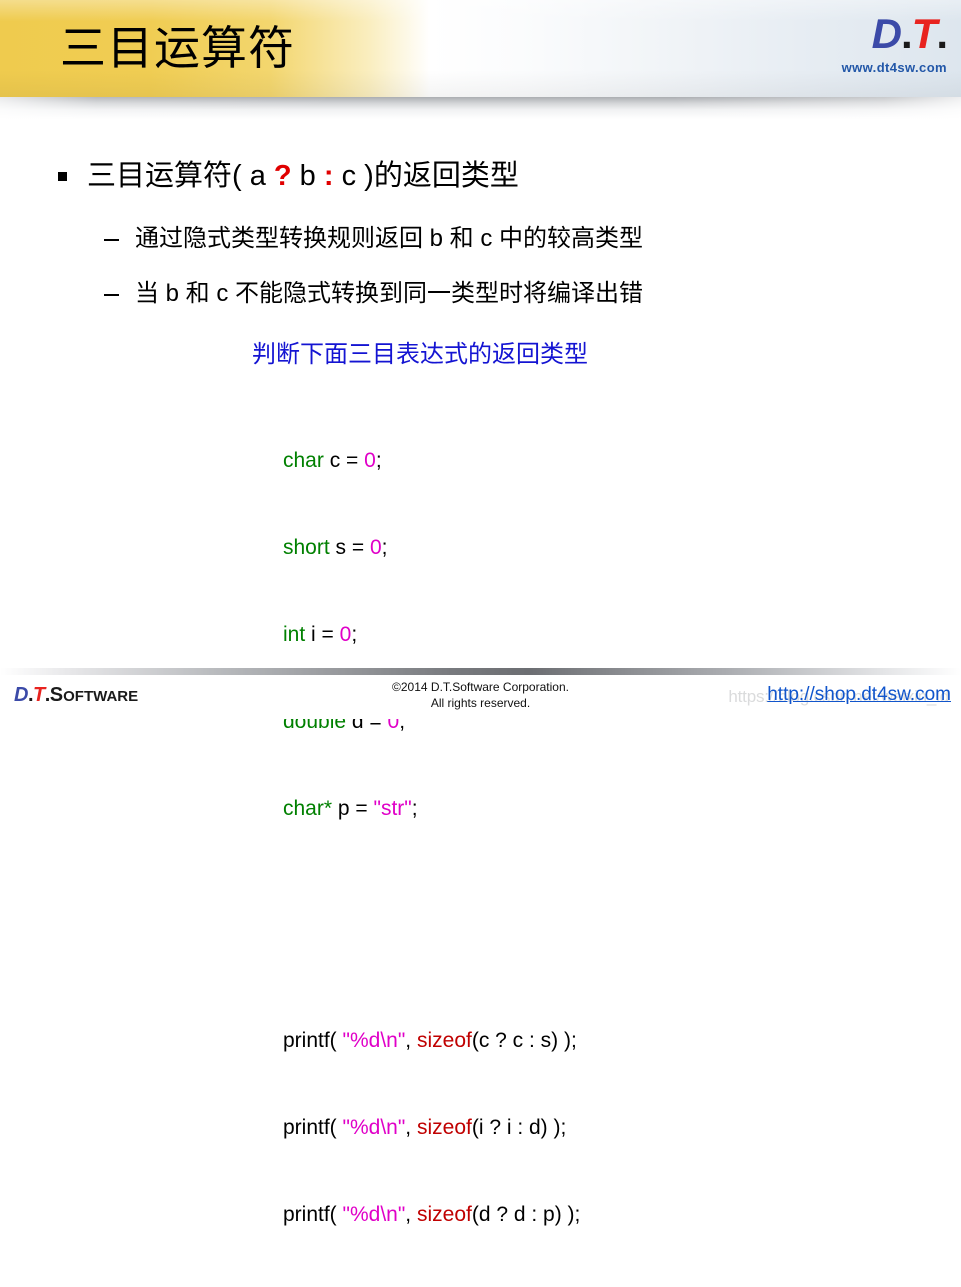 The image size is (961, 1287). What do you see at coordinates (389, 293) in the screenshot?
I see `bullet-level2-2-text: 当 b 和 c 不能隐式转换到同一类型时将编译出错` at bounding box center [389, 293].